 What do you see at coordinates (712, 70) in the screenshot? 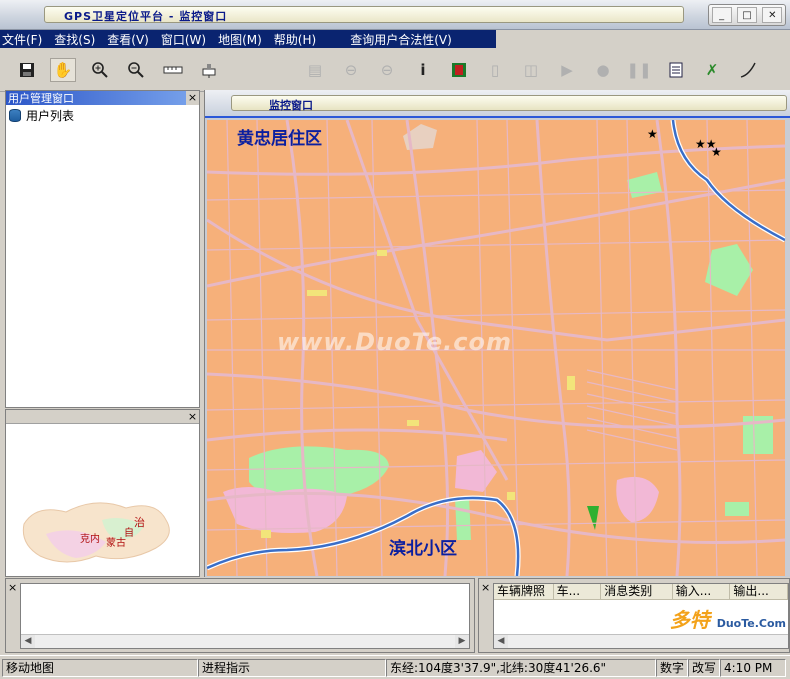
I see `tools-icon: ✗` at bounding box center [712, 70].